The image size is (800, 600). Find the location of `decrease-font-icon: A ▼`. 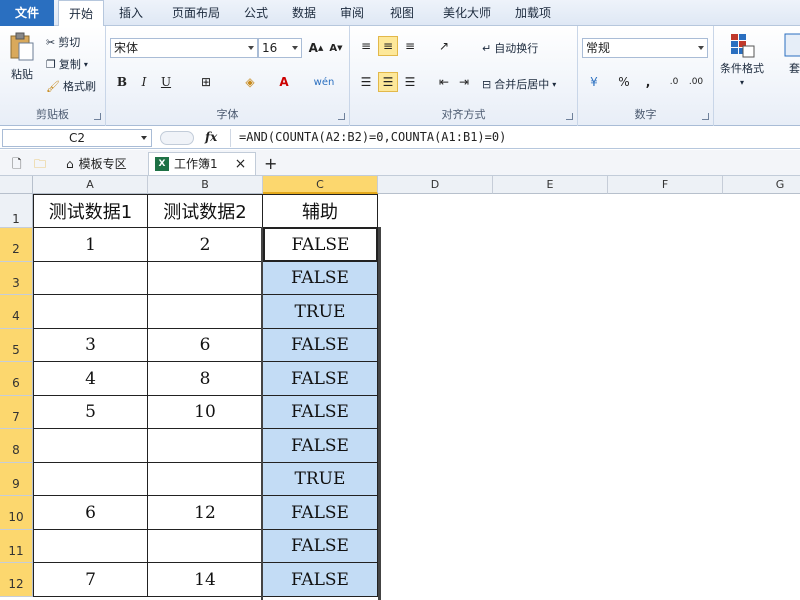

decrease-font-icon: A ▼ is located at coordinates (336, 48).